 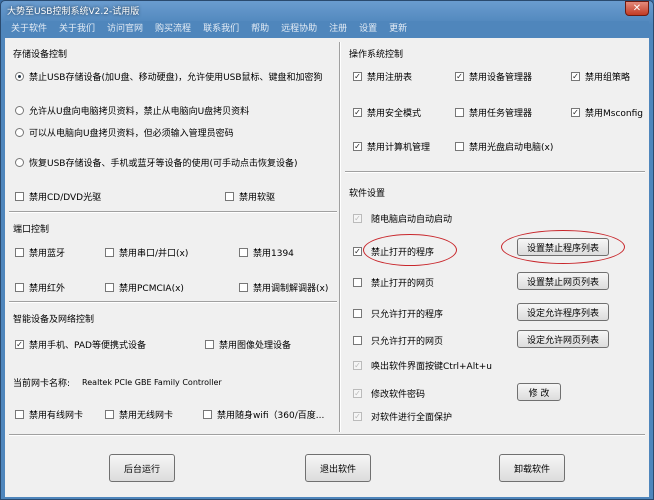 I want to click on background-run-button: 后台运行, so click(x=142, y=468).